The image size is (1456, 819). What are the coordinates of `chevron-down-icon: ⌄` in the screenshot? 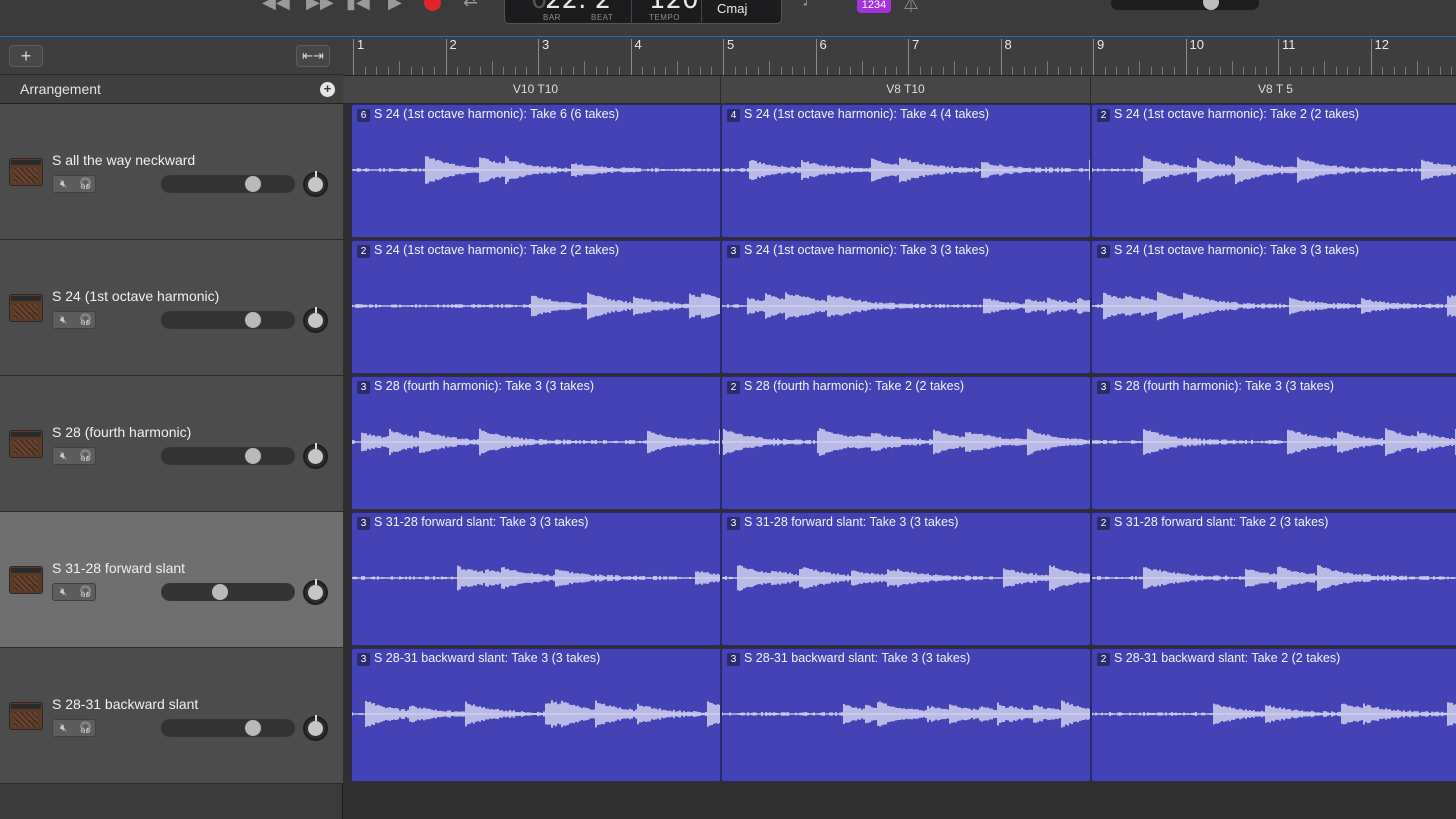 It's located at (773, 1).